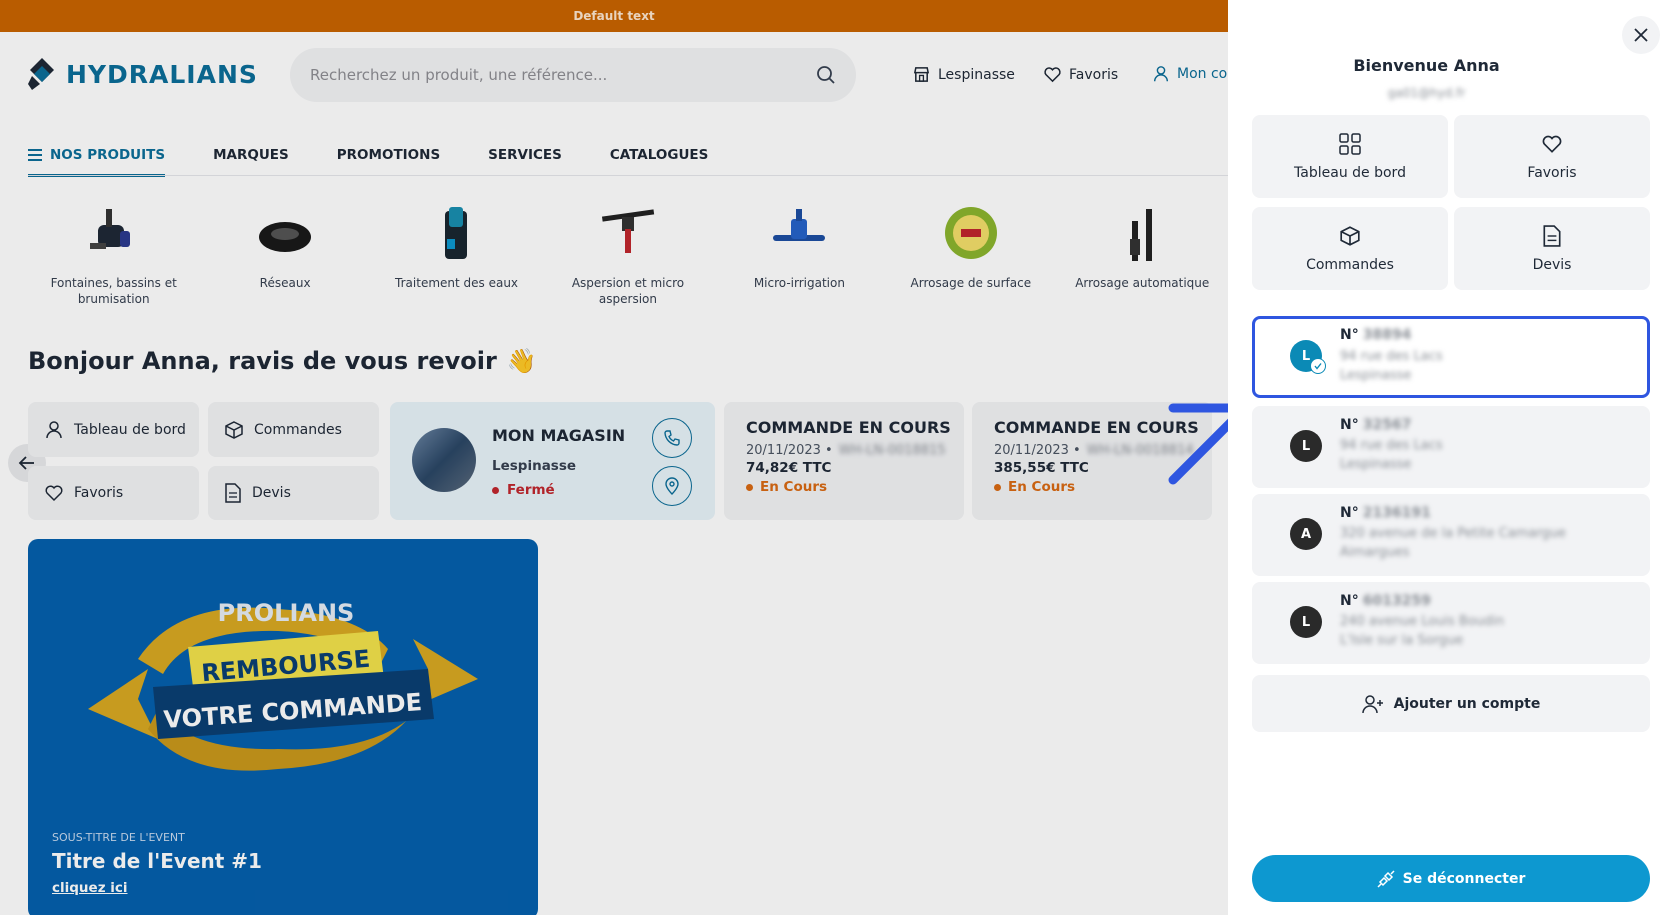  What do you see at coordinates (1387, 425) in the screenshot?
I see `account-number-value: 32567` at bounding box center [1387, 425].